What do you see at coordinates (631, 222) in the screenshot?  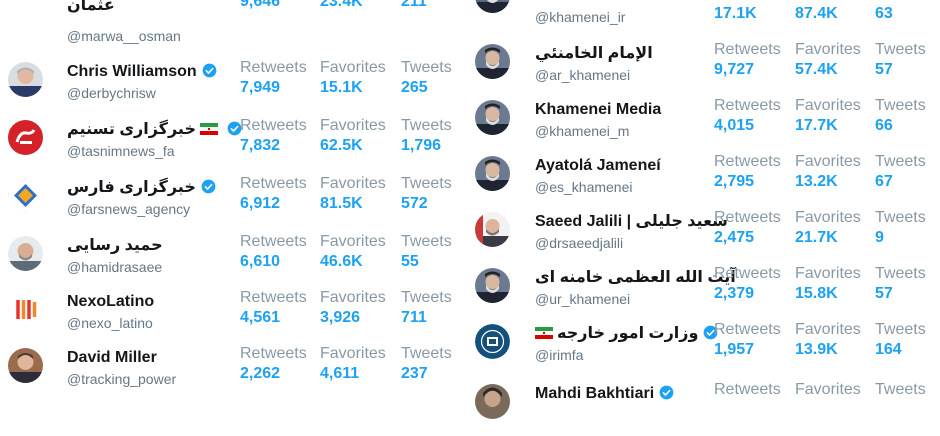 I see `account-name: Saeed Jalili | سعید جلیلی` at bounding box center [631, 222].